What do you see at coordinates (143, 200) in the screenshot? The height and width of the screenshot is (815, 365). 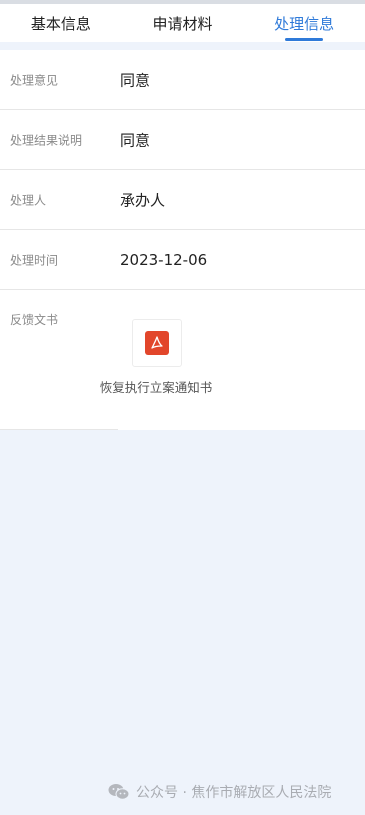 I see `detail-value: 承办人` at bounding box center [143, 200].